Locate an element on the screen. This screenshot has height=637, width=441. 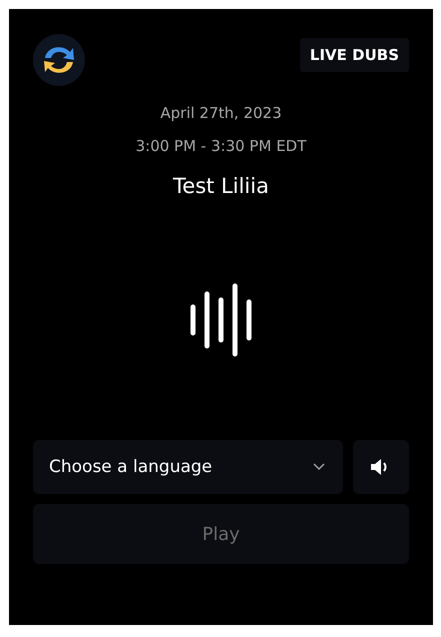
language-select: Choose a language is located at coordinates (188, 467).